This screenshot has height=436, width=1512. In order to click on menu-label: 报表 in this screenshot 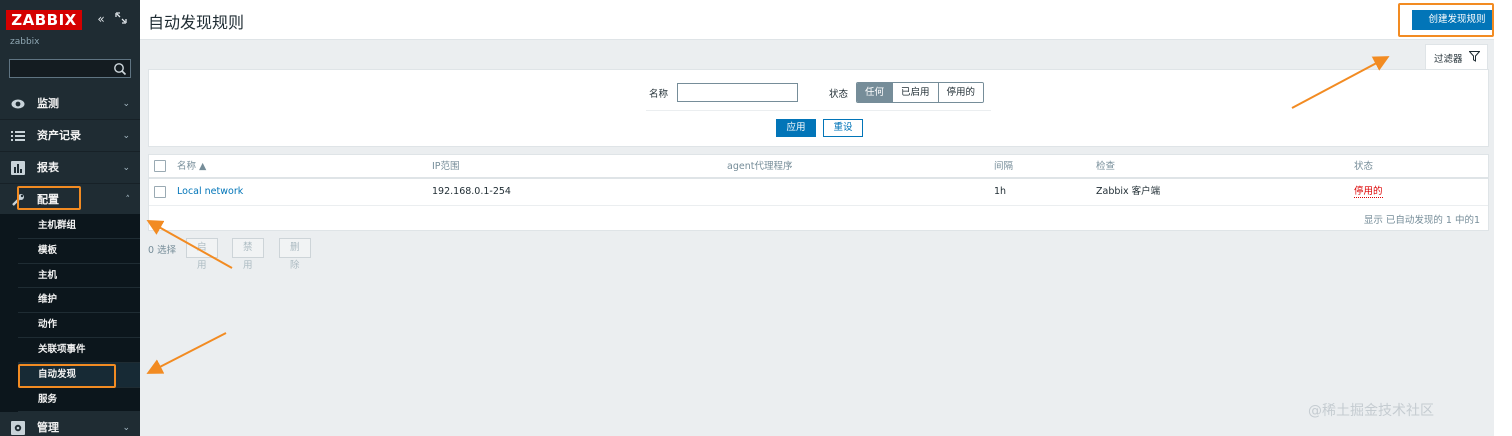, I will do `click(48, 167)`.